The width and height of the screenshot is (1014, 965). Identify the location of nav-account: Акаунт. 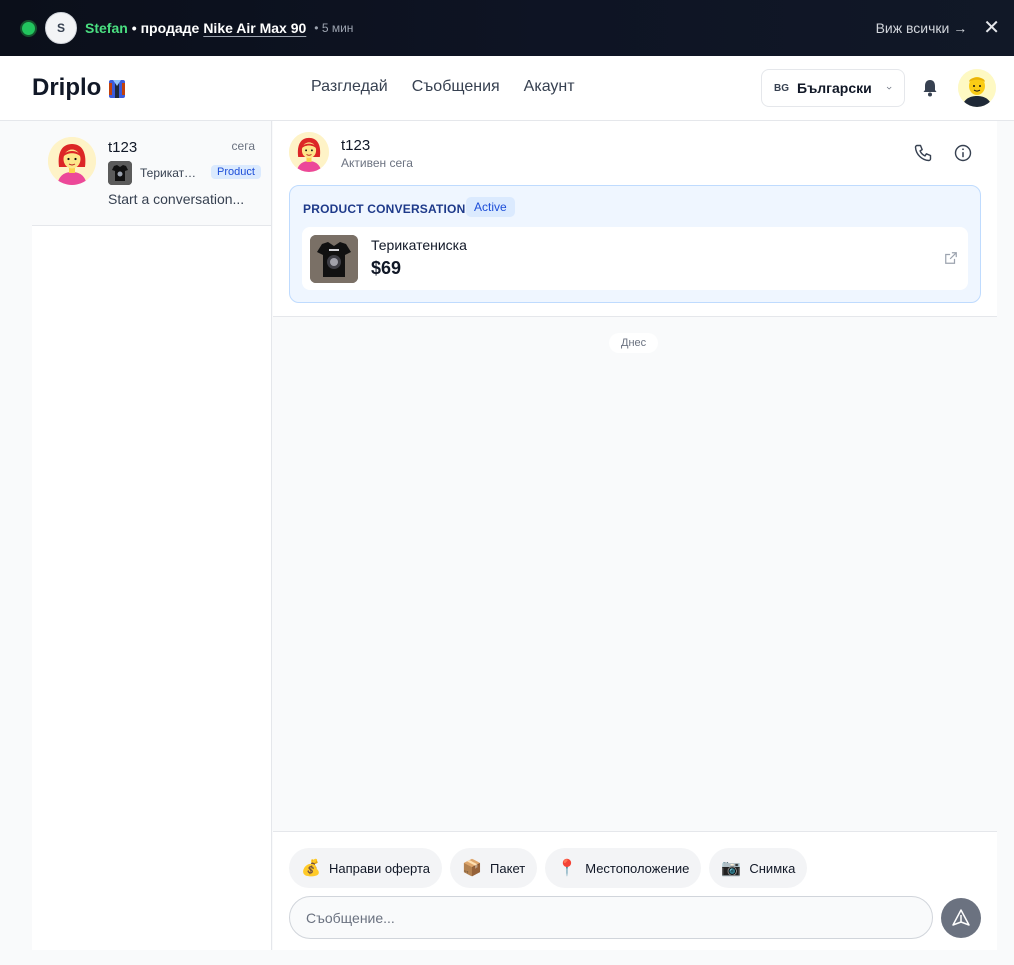
(549, 87).